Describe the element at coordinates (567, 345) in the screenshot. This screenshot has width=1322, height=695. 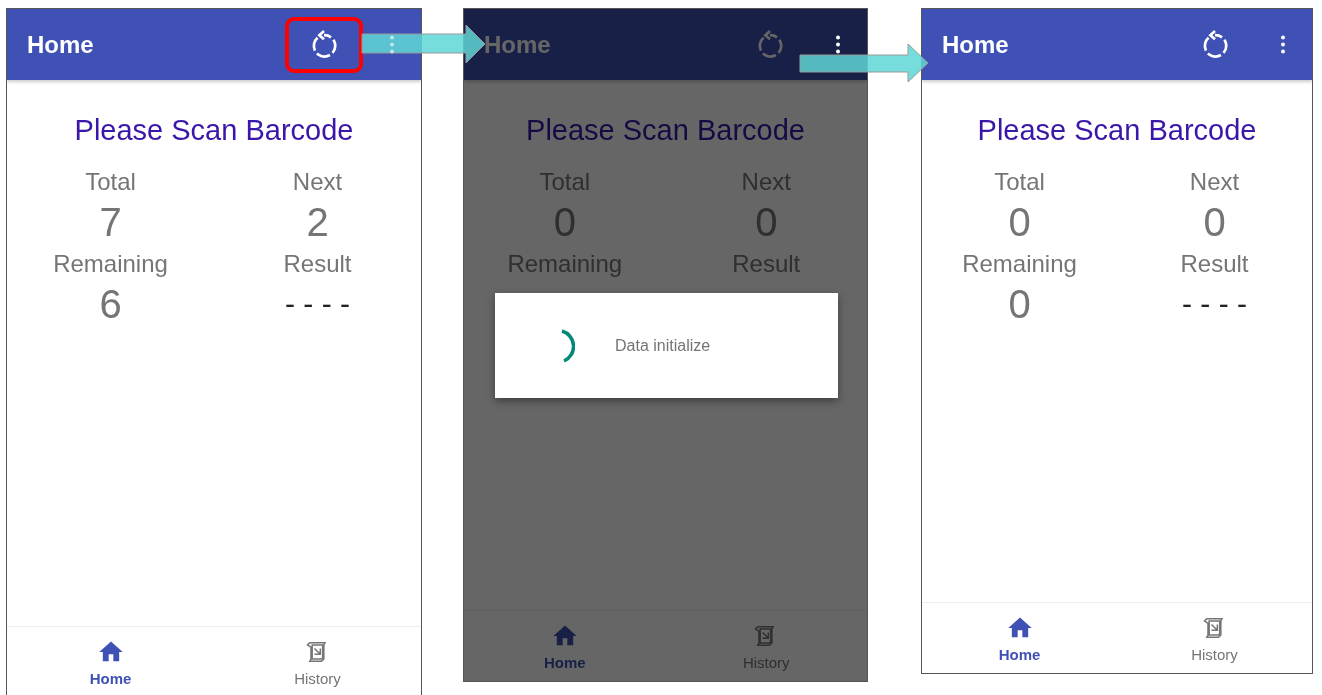
I see `spinner-icon` at that location.